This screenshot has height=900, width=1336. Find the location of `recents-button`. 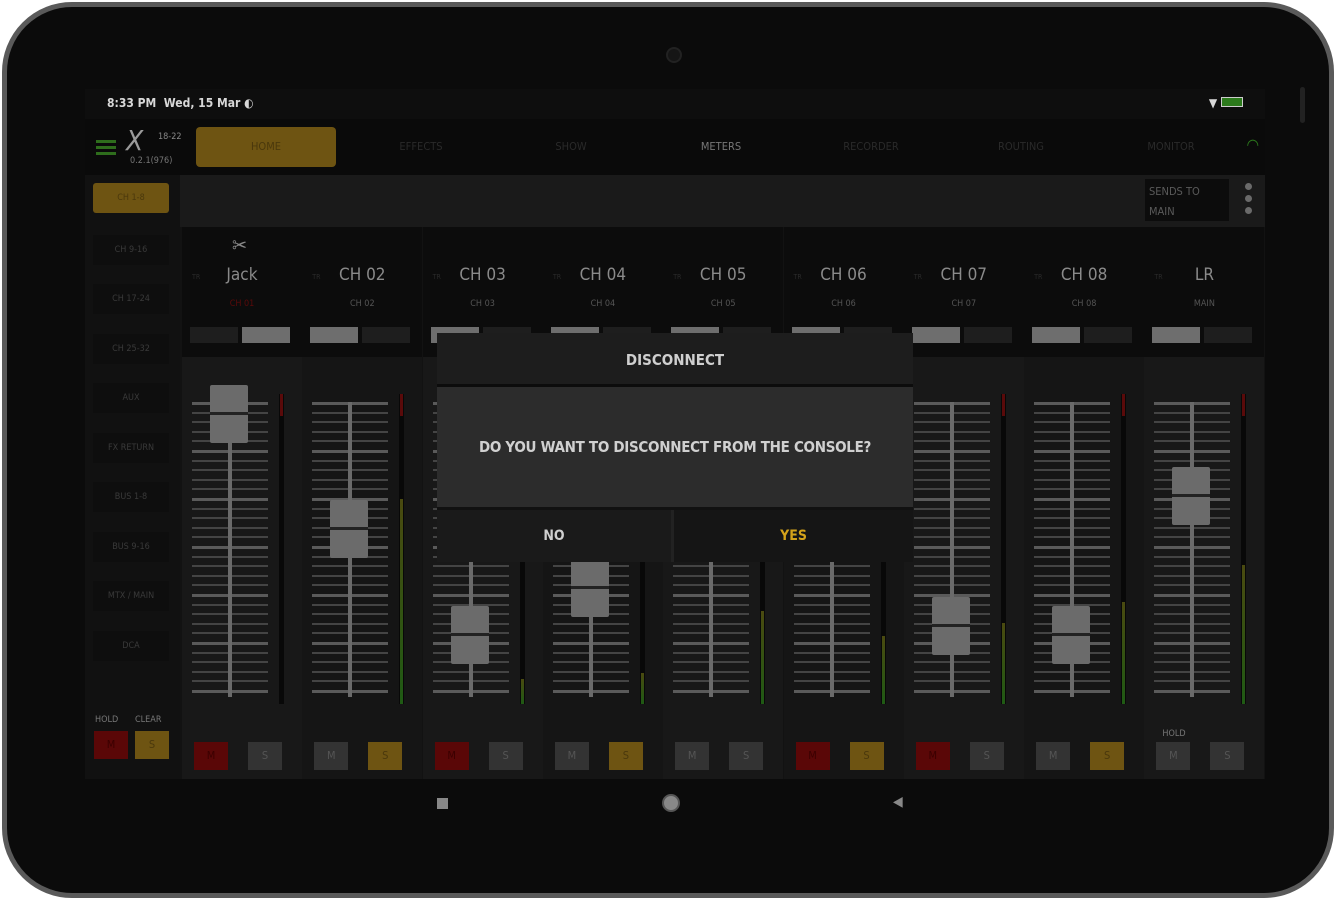

recents-button is located at coordinates (443, 804).